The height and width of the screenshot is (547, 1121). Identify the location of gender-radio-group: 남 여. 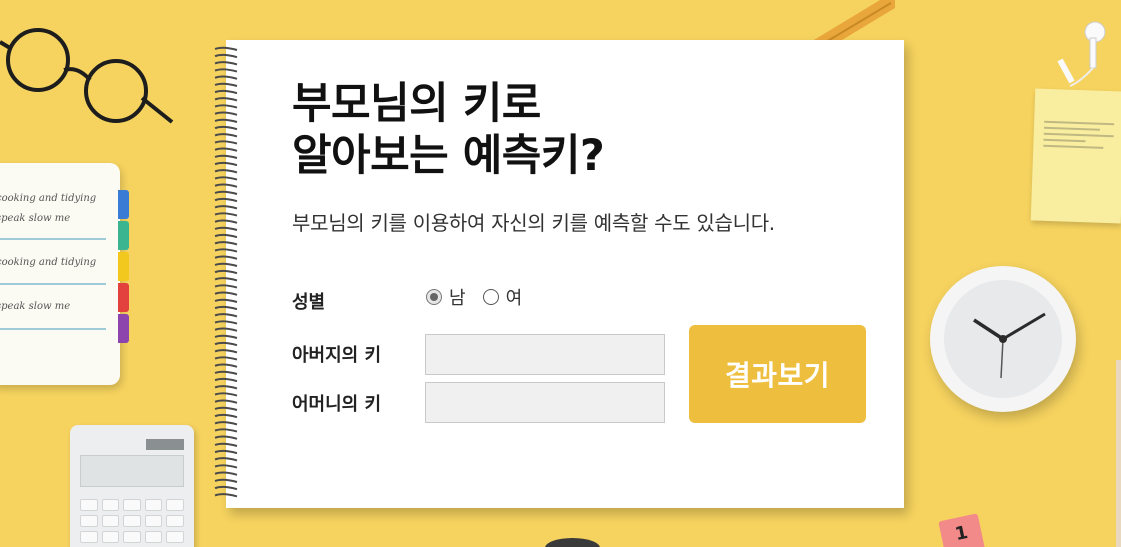
(482, 297).